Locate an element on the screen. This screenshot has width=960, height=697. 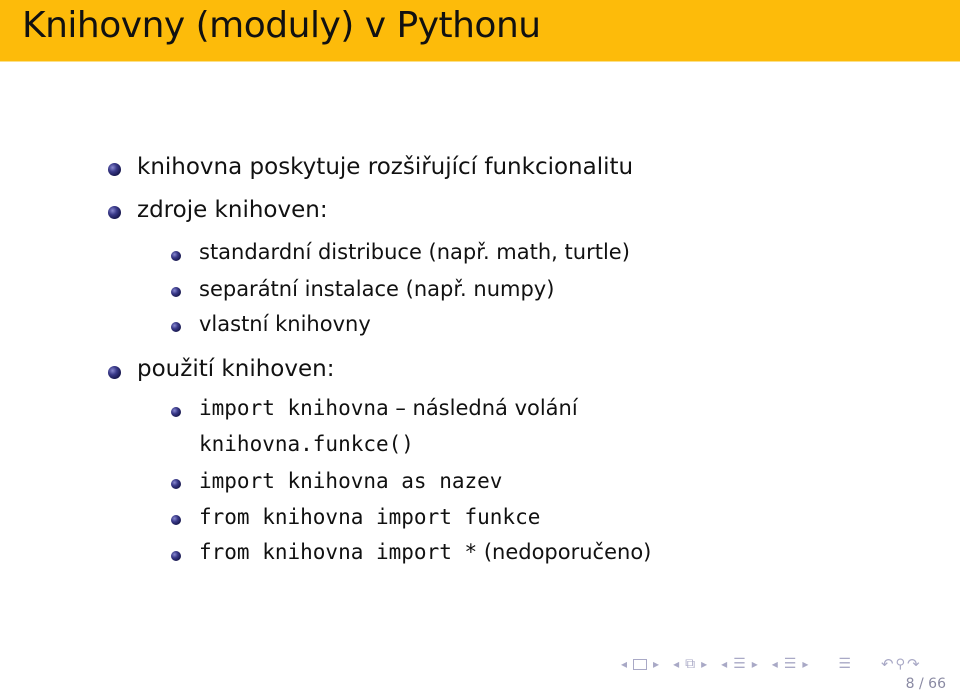
code-snippet: from knihovna import funkce is located at coordinates (370, 517).